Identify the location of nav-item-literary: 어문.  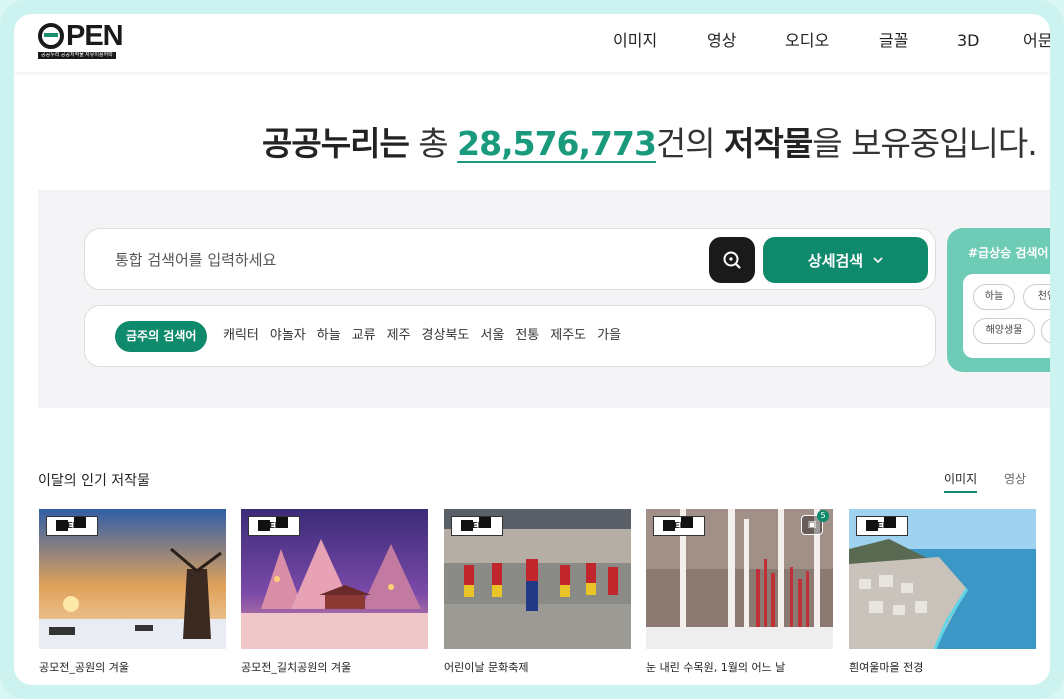
(1036, 41).